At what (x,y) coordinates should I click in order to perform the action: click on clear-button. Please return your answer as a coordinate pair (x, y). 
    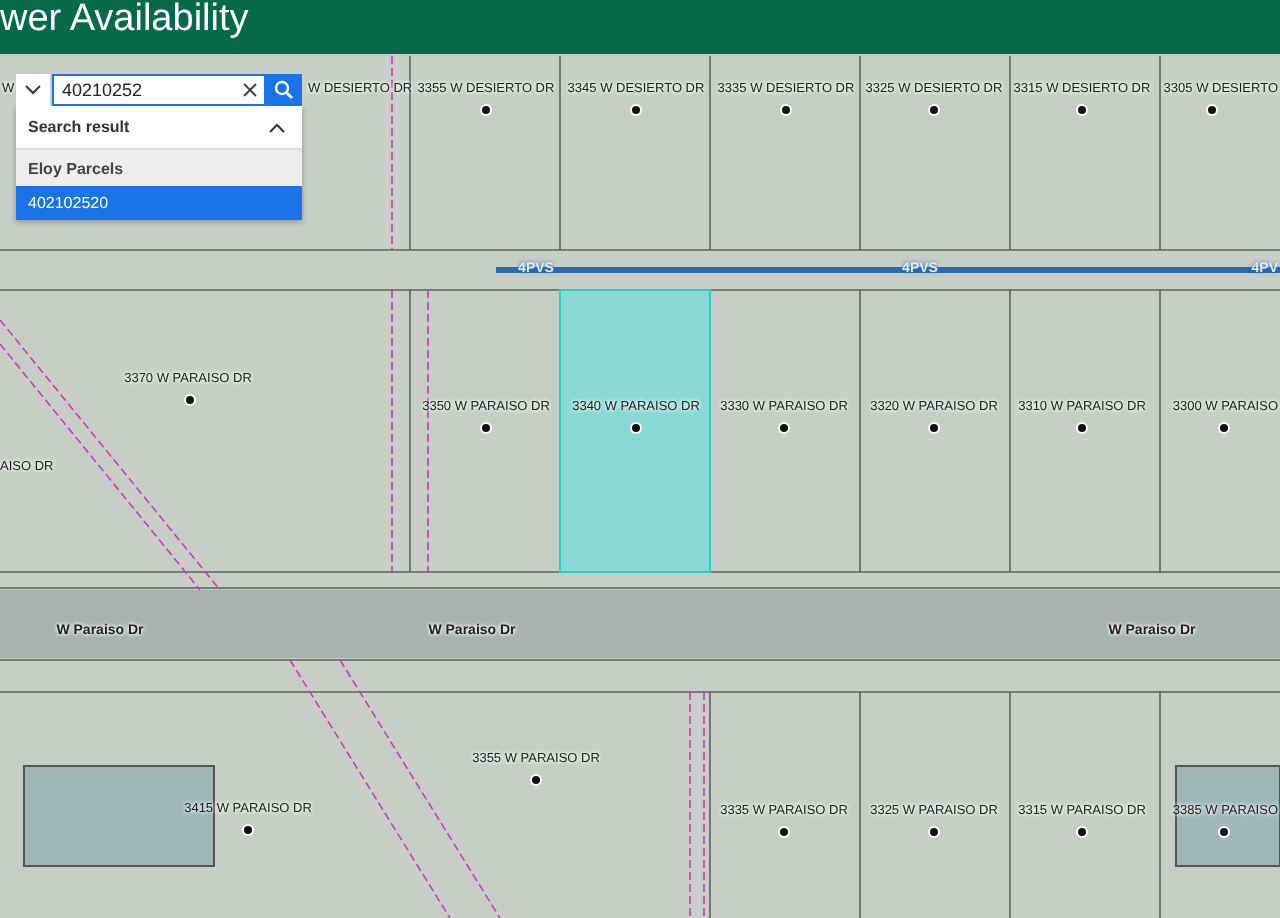
    Looking at the image, I should click on (250, 90).